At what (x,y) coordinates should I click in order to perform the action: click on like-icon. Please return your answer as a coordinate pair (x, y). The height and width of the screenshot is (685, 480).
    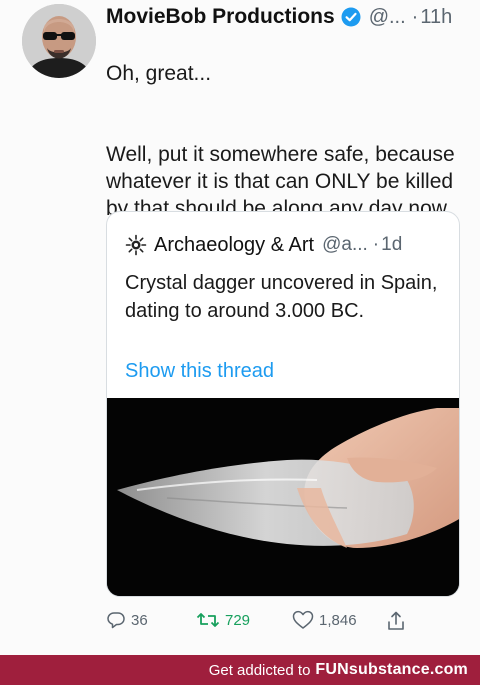
    Looking at the image, I should click on (303, 620).